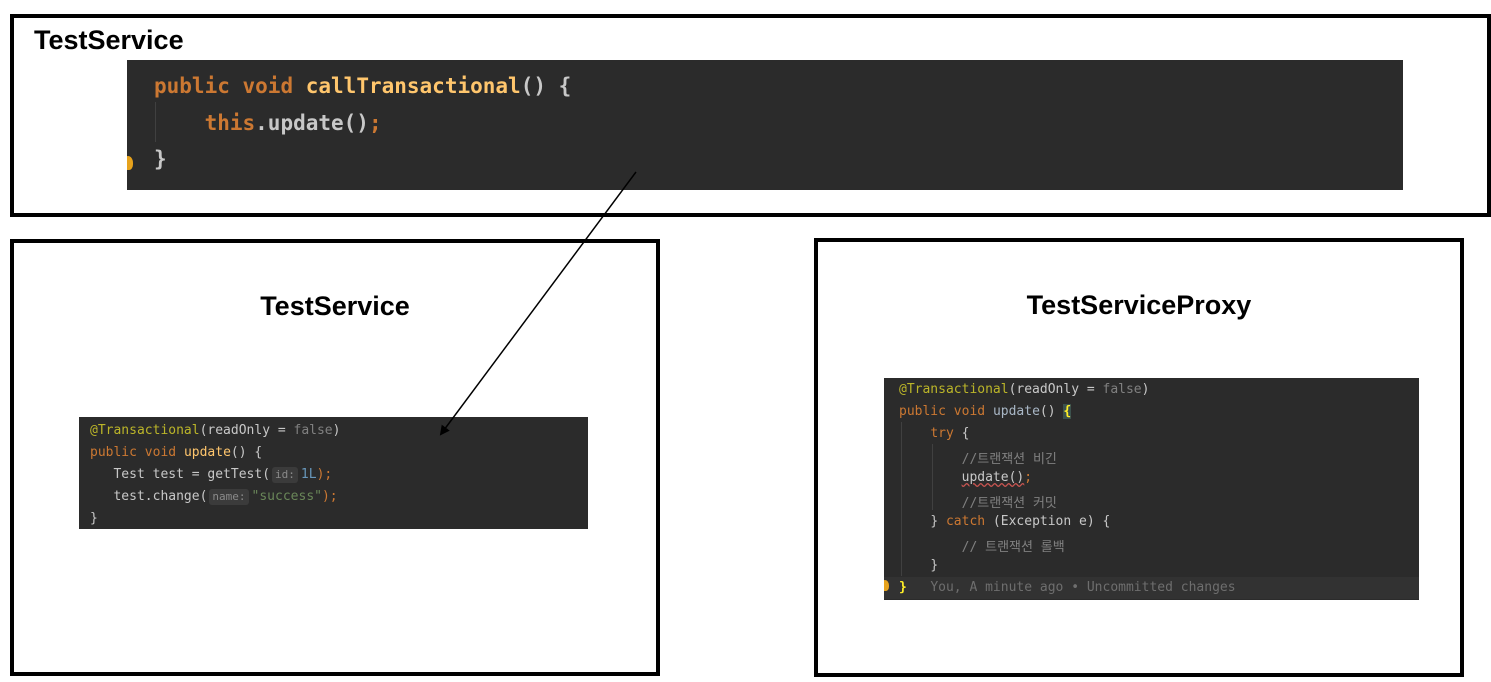 The image size is (1491, 682). Describe the element at coordinates (1009, 459) in the screenshot. I see `code-line: //트랜잭션 비긴` at that location.